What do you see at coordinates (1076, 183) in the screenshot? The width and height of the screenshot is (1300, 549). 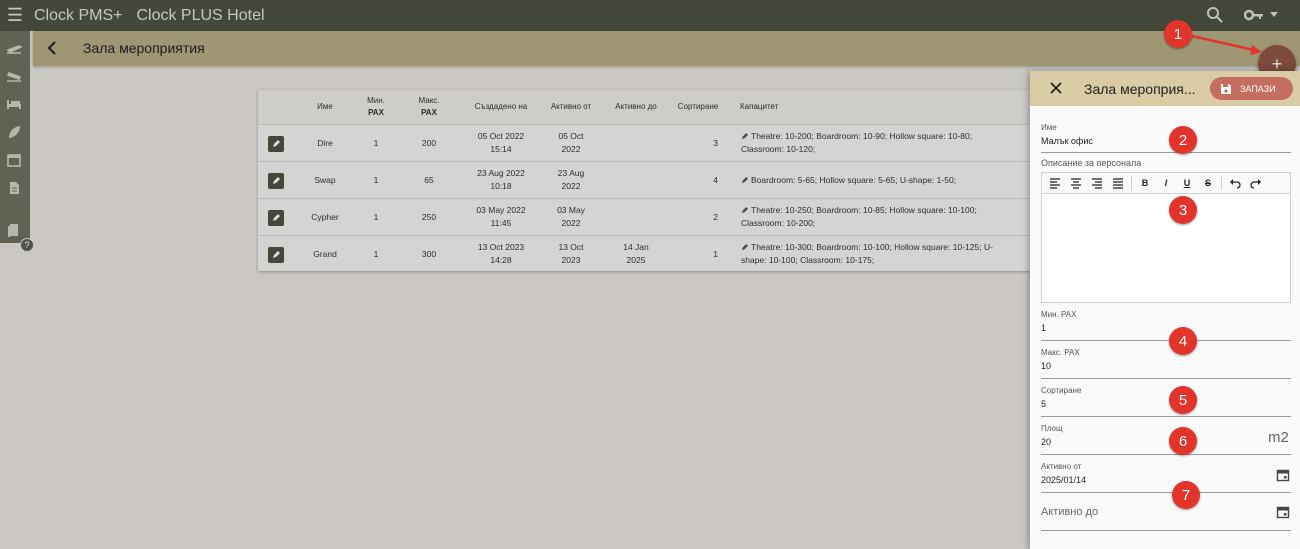 I see `align-center-icon` at bounding box center [1076, 183].